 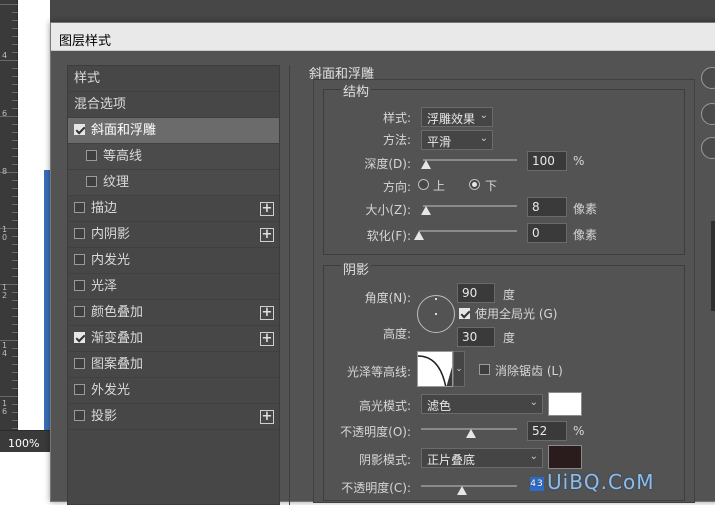 I want to click on size-slider-thumb, so click(x=425, y=210).